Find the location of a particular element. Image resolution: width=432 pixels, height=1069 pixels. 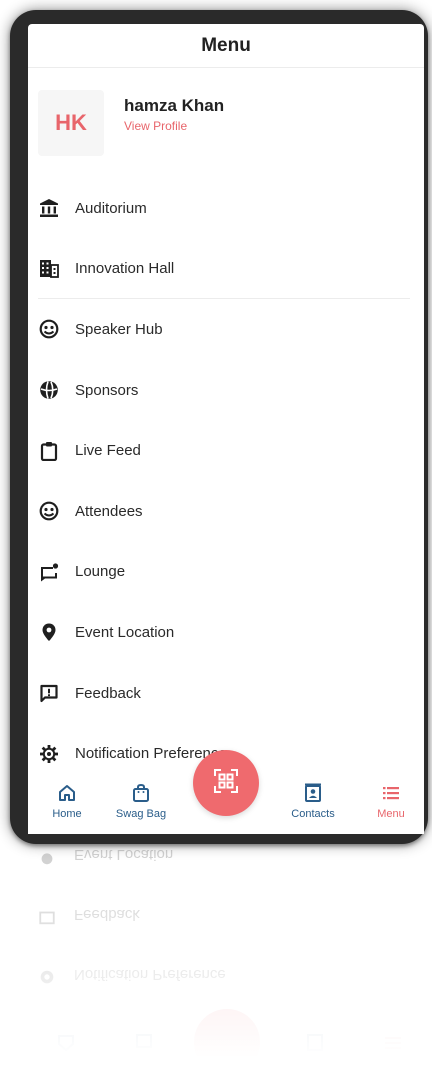

menu-item-attendees: Attendees is located at coordinates (224, 511).